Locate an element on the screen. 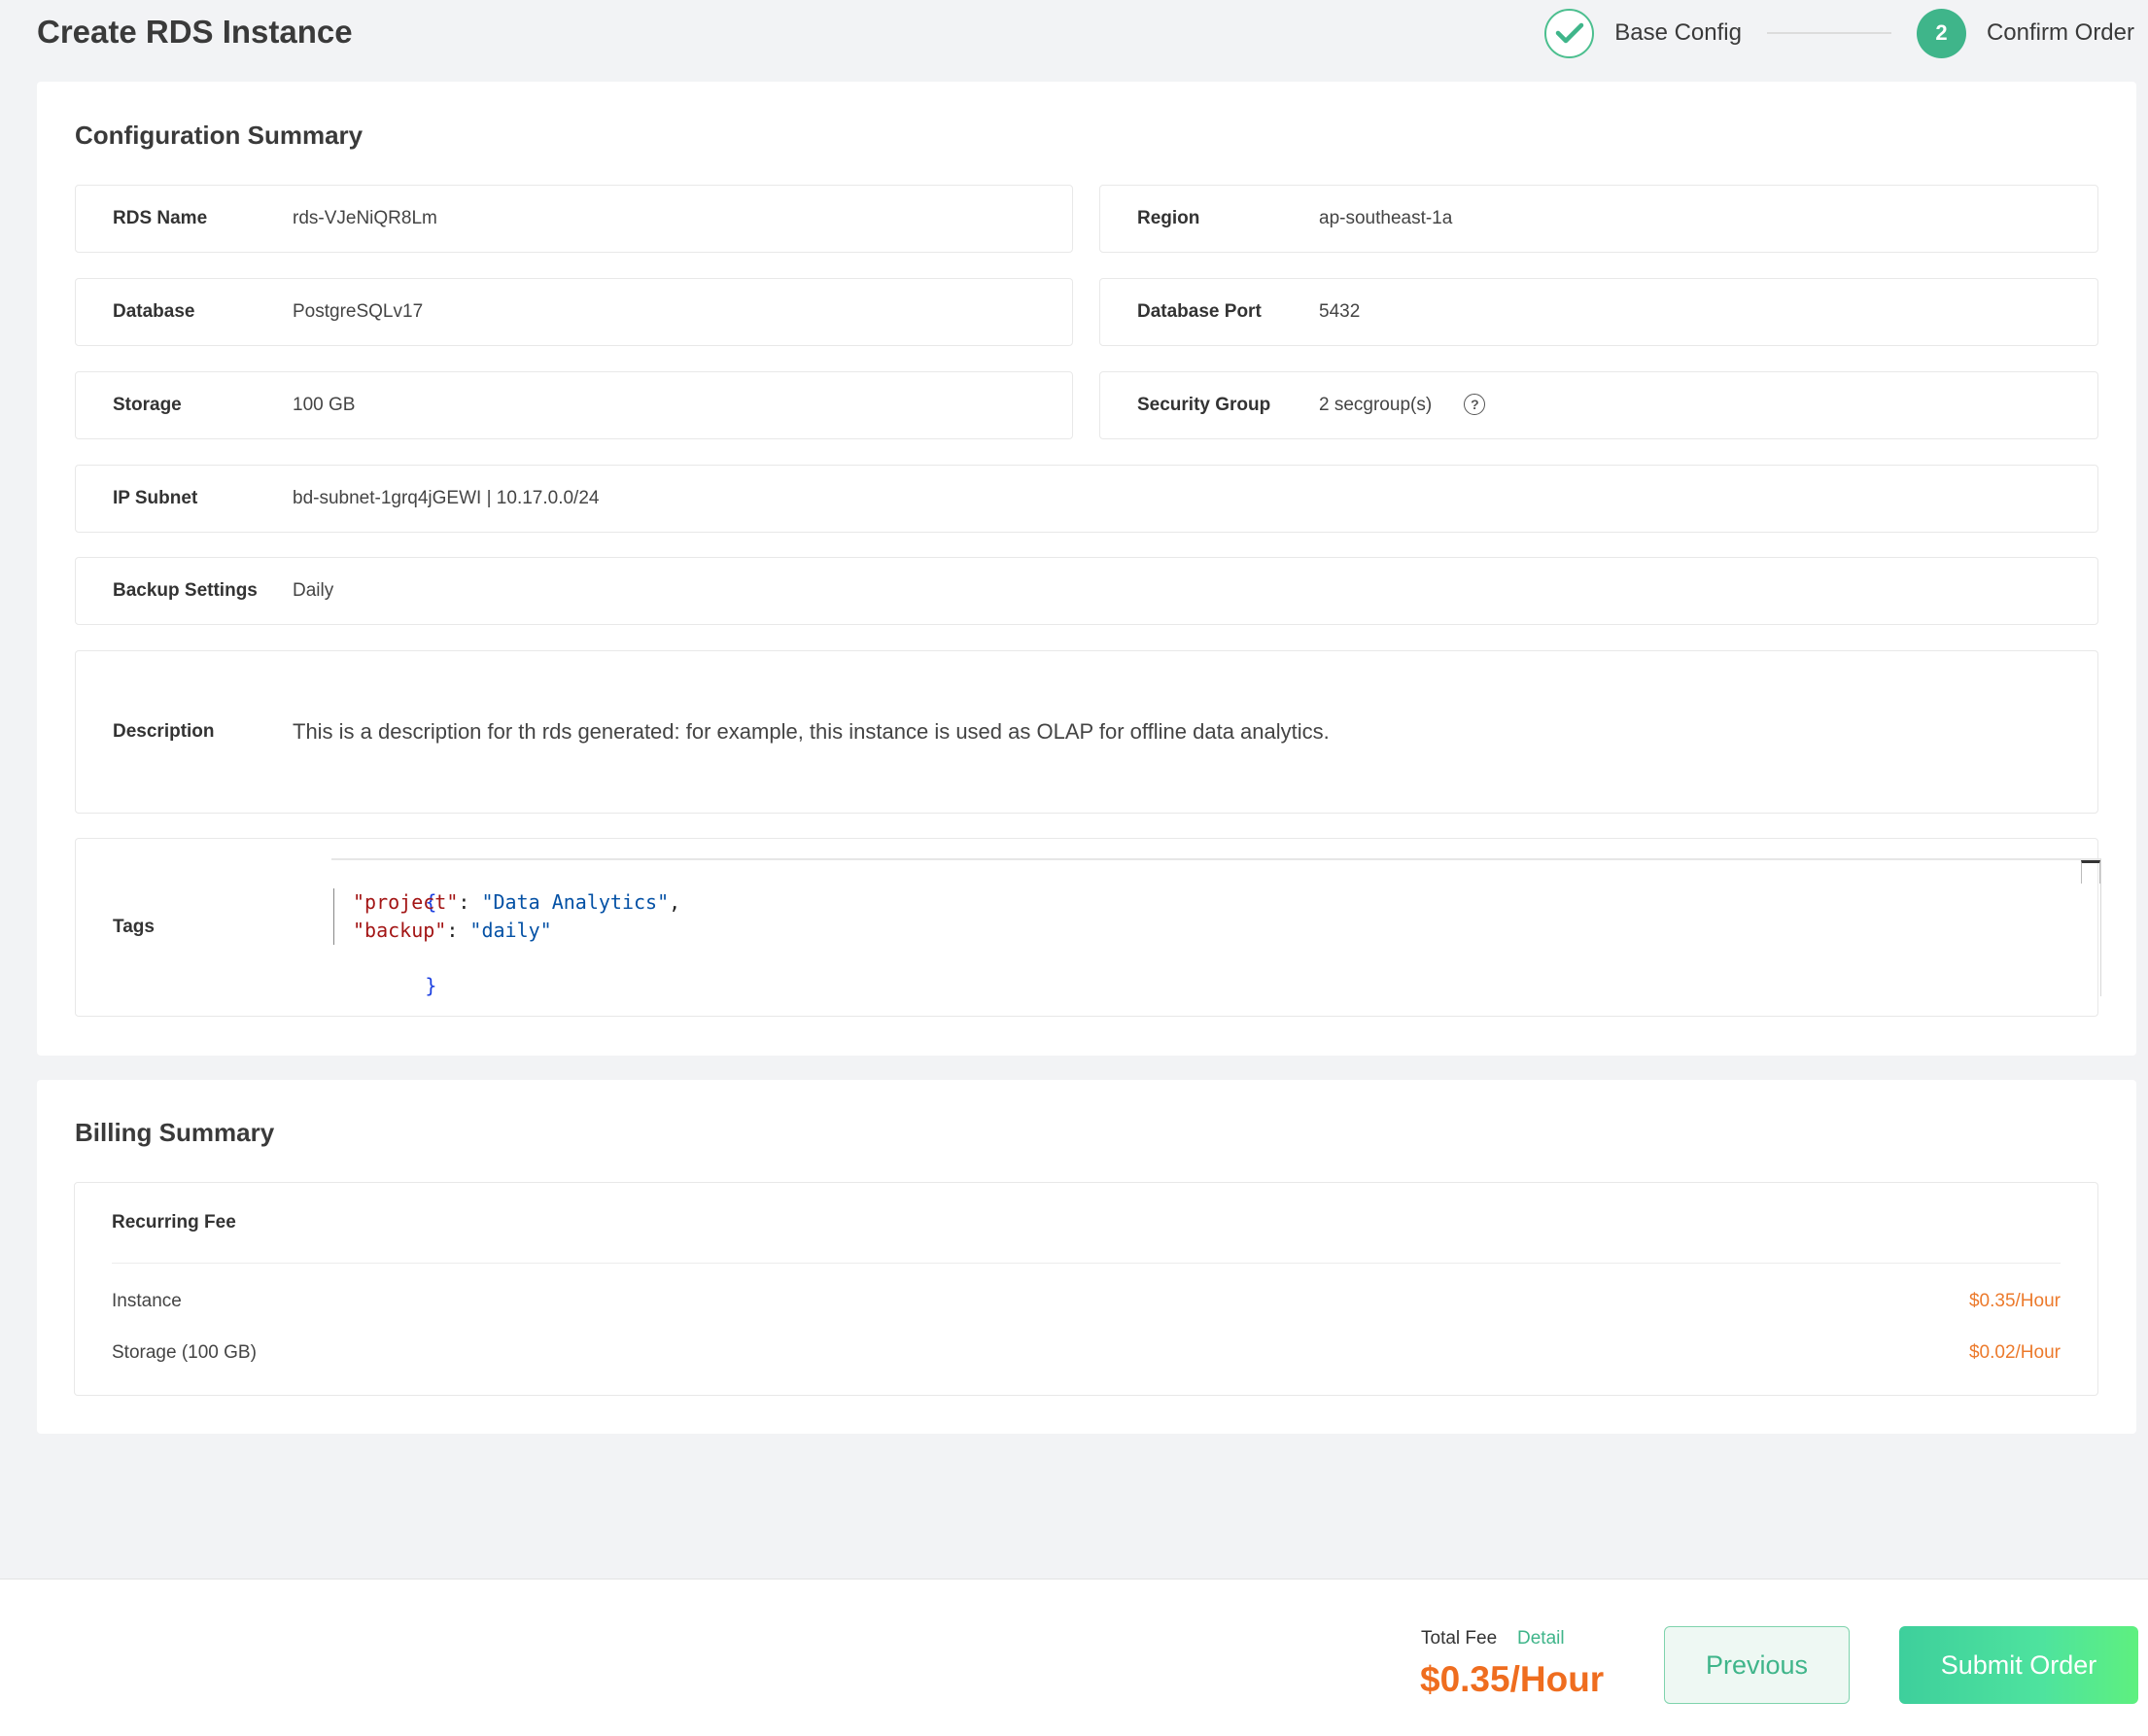  security-group-value-wrap: 2 secgroup(s) ? is located at coordinates (1403, 405).